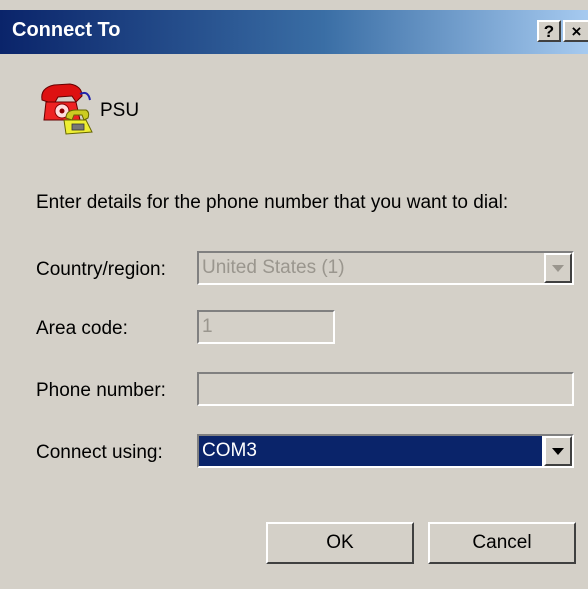  Describe the element at coordinates (101, 390) in the screenshot. I see `phone-number-label: Phone number:` at that location.